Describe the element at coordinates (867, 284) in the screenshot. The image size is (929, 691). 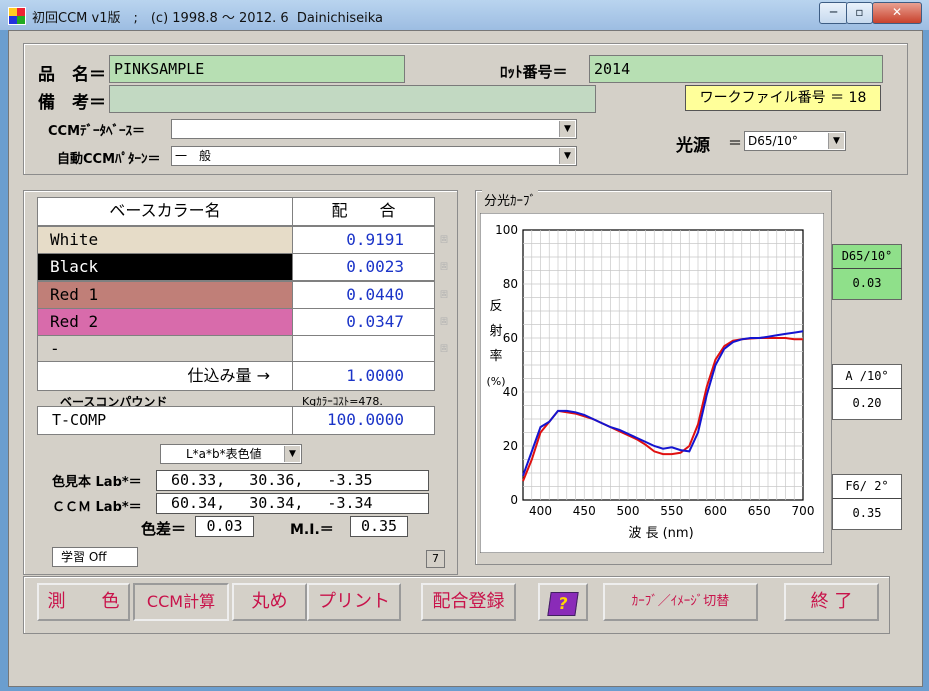
I see `illuminant-delta-value: 0.03` at that location.